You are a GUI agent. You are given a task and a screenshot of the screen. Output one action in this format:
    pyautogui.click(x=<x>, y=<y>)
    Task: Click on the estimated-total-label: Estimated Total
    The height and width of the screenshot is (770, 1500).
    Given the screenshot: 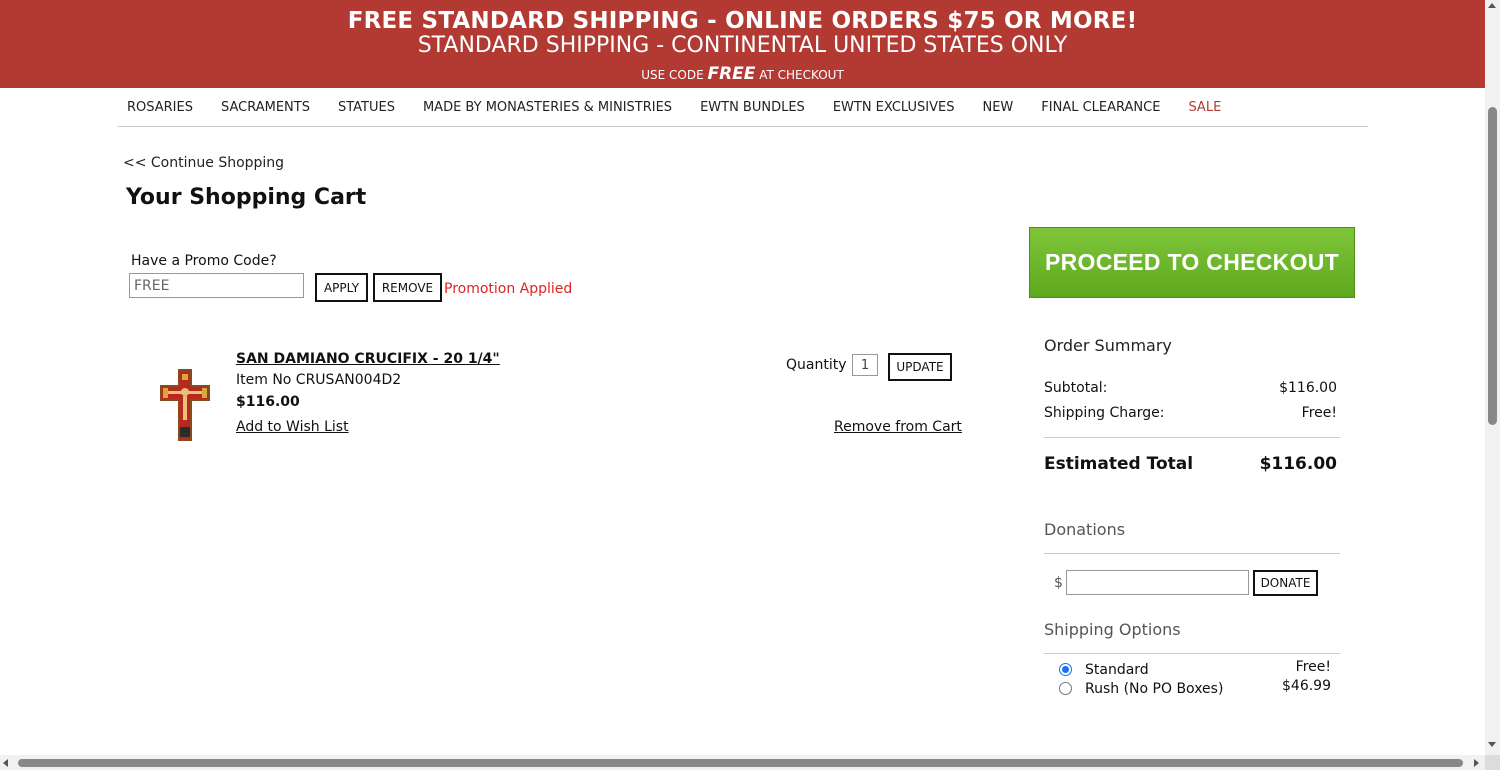 What is the action you would take?
    pyautogui.click(x=1119, y=464)
    